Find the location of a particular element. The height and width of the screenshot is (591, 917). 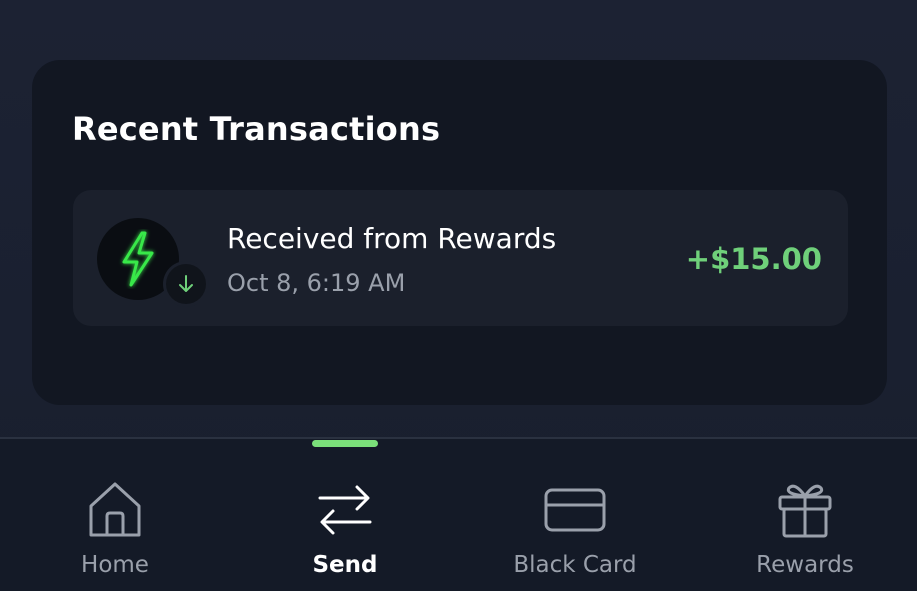

nav-item-send: Send is located at coordinates (345, 533).